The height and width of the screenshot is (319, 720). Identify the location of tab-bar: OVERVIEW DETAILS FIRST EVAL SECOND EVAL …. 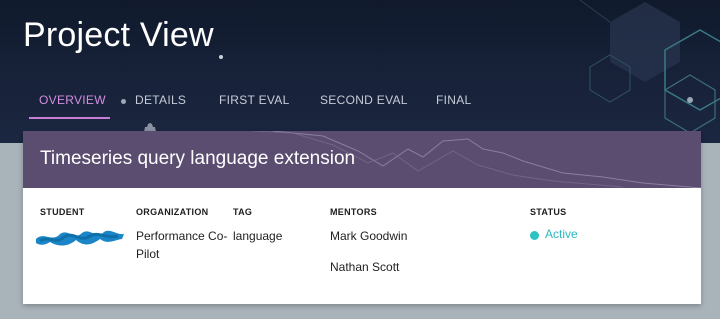
(360, 103).